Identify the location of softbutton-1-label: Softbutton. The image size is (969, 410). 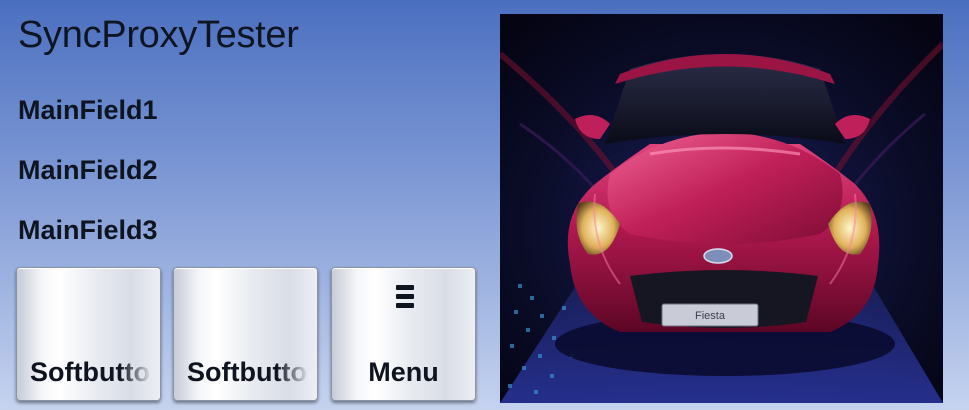
(90, 372).